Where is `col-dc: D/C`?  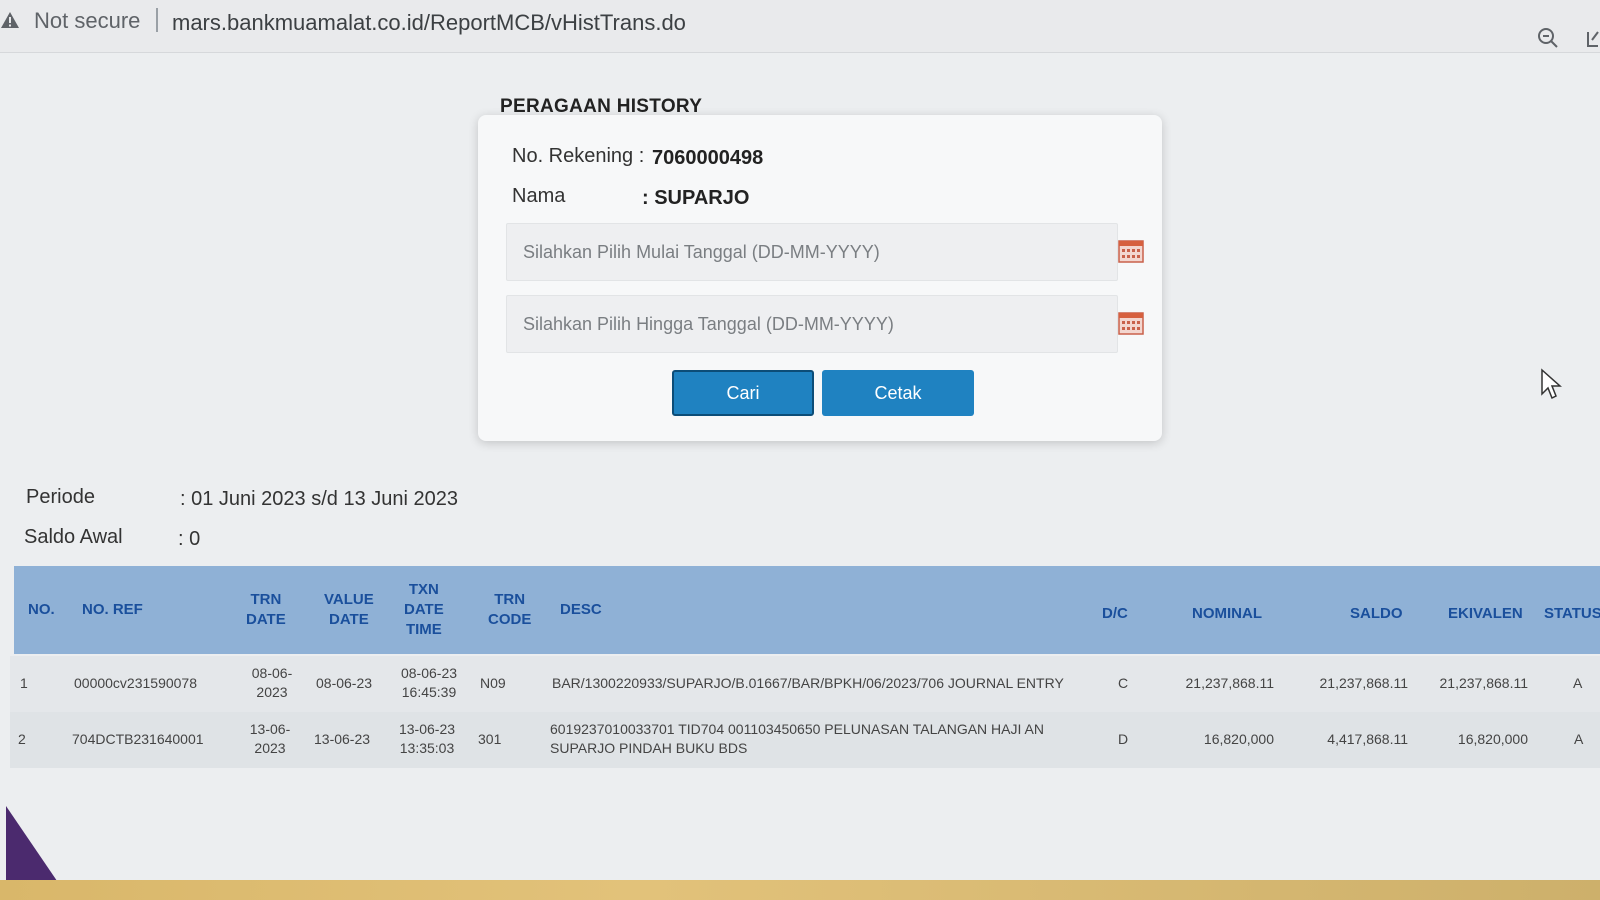
col-dc: D/C is located at coordinates (1115, 613).